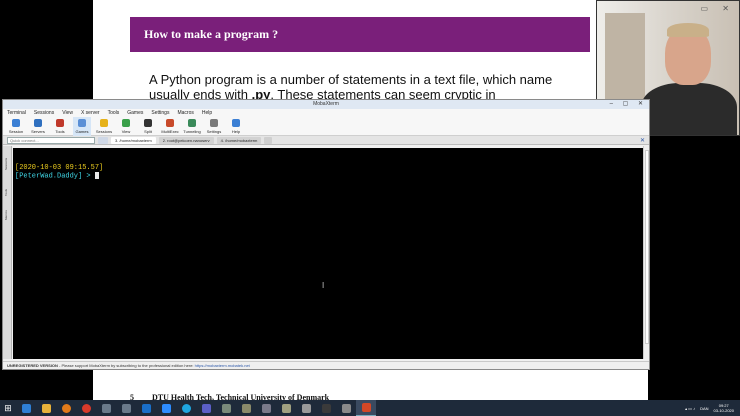 Image resolution: width=740 pixels, height=416 pixels. I want to click on sidebar-label-sessions: Sessions, so click(6, 163).